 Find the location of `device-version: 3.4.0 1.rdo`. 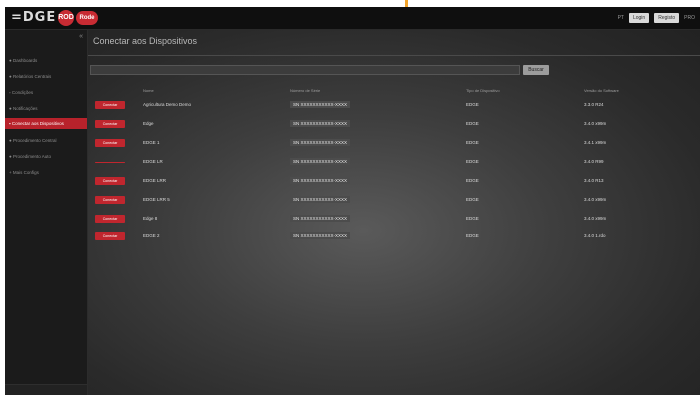

device-version: 3.4.0 1.rdo is located at coordinates (595, 235).